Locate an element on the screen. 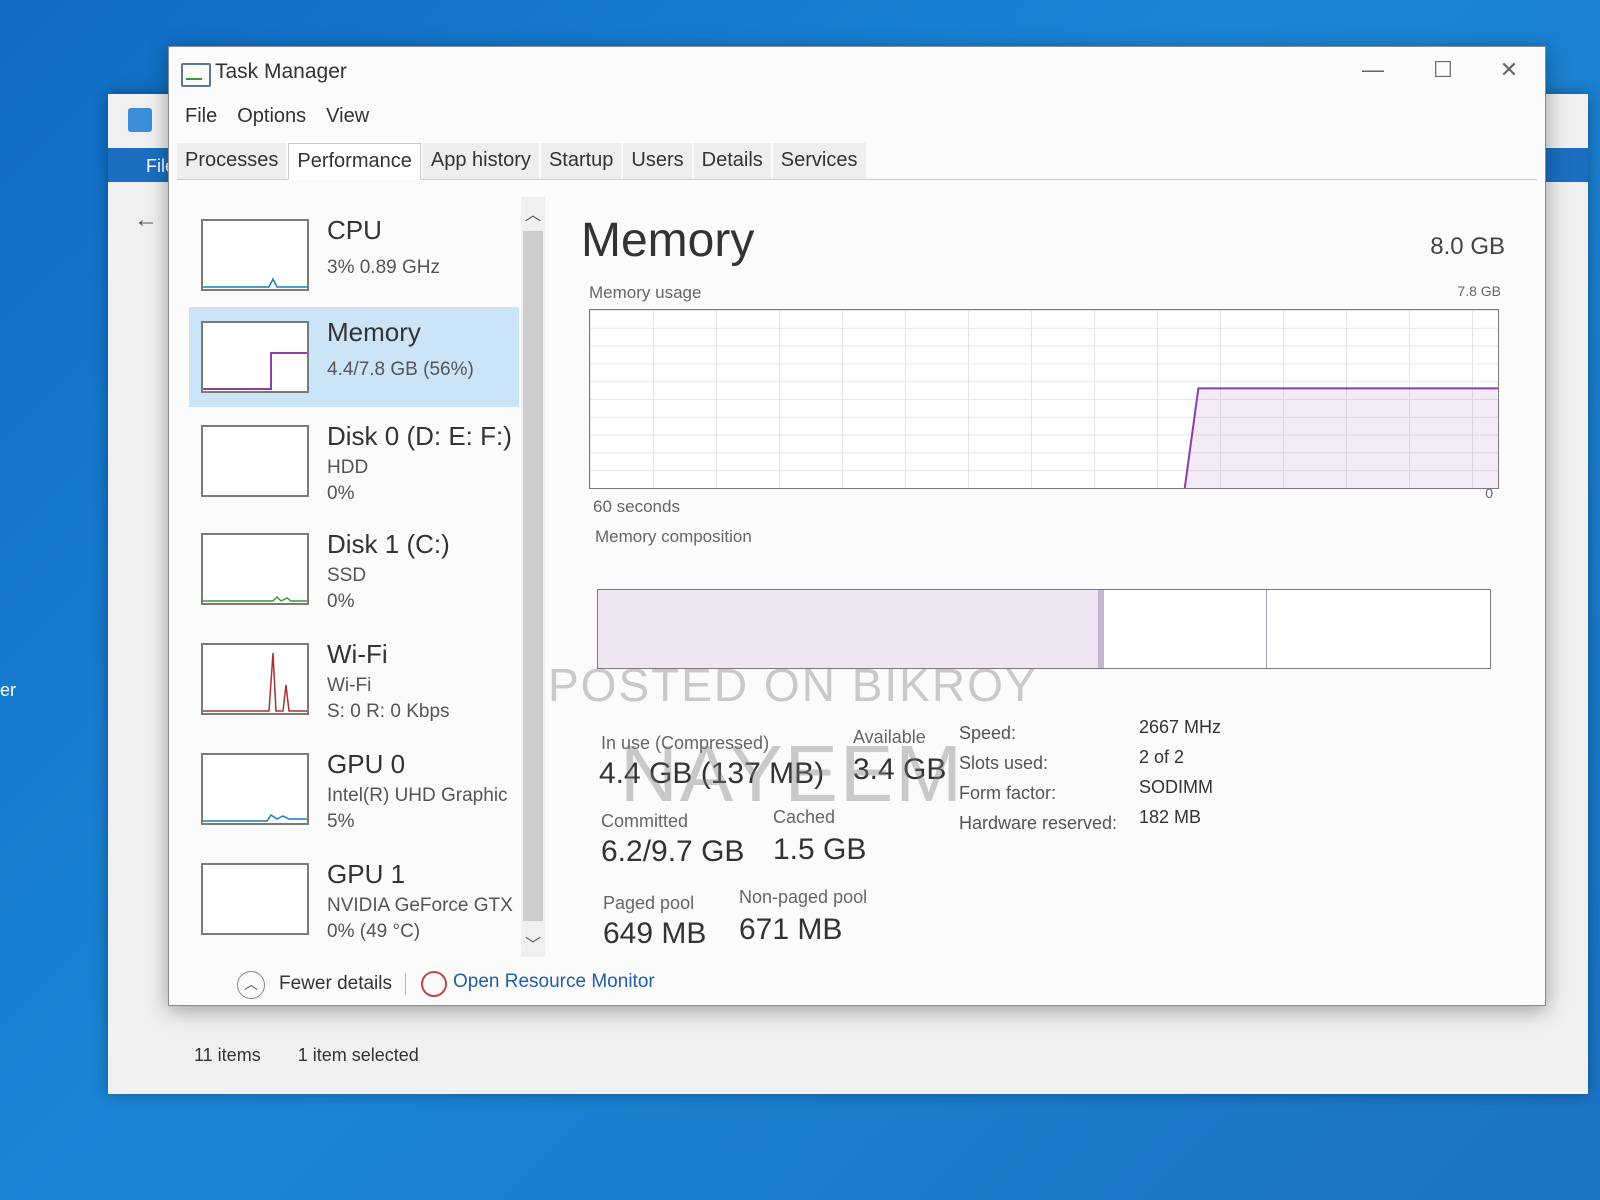  menu-bar: File Options View is located at coordinates (277, 116).